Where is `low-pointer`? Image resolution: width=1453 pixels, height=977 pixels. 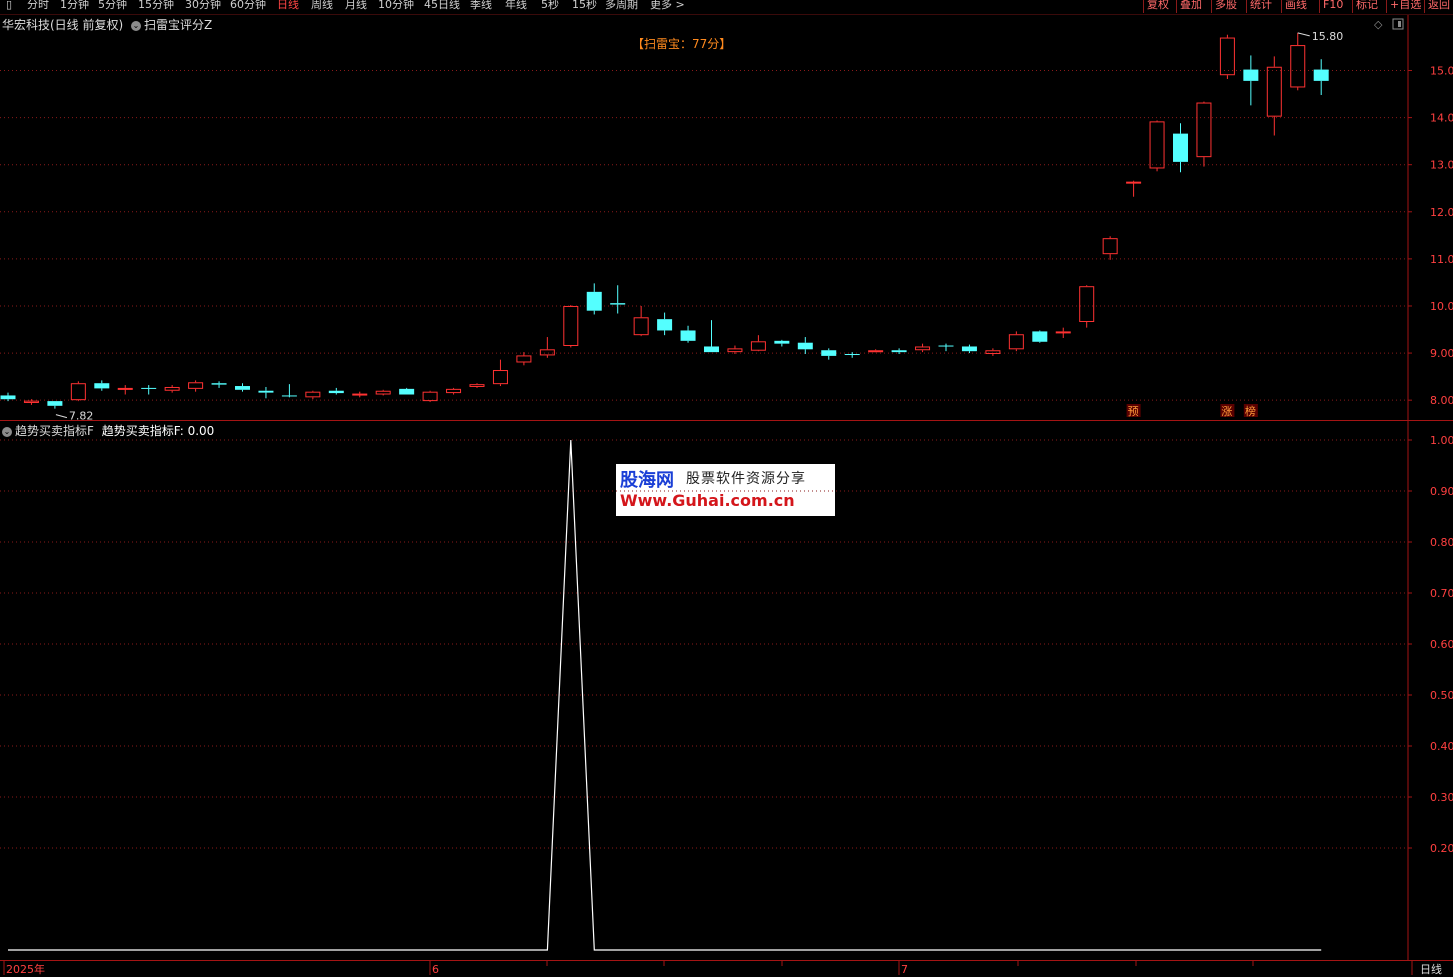 low-pointer is located at coordinates (61, 416).